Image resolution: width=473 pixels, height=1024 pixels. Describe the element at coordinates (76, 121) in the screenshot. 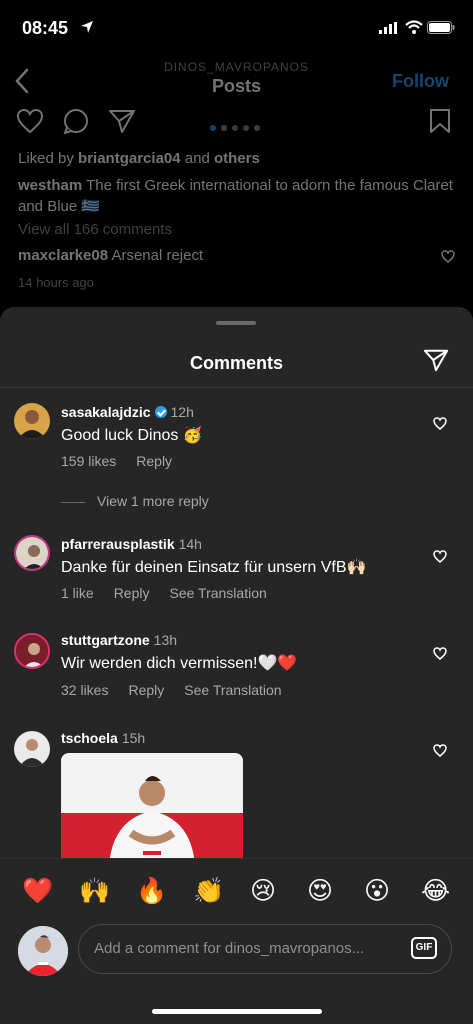

I see `comment-bubble-icon` at that location.